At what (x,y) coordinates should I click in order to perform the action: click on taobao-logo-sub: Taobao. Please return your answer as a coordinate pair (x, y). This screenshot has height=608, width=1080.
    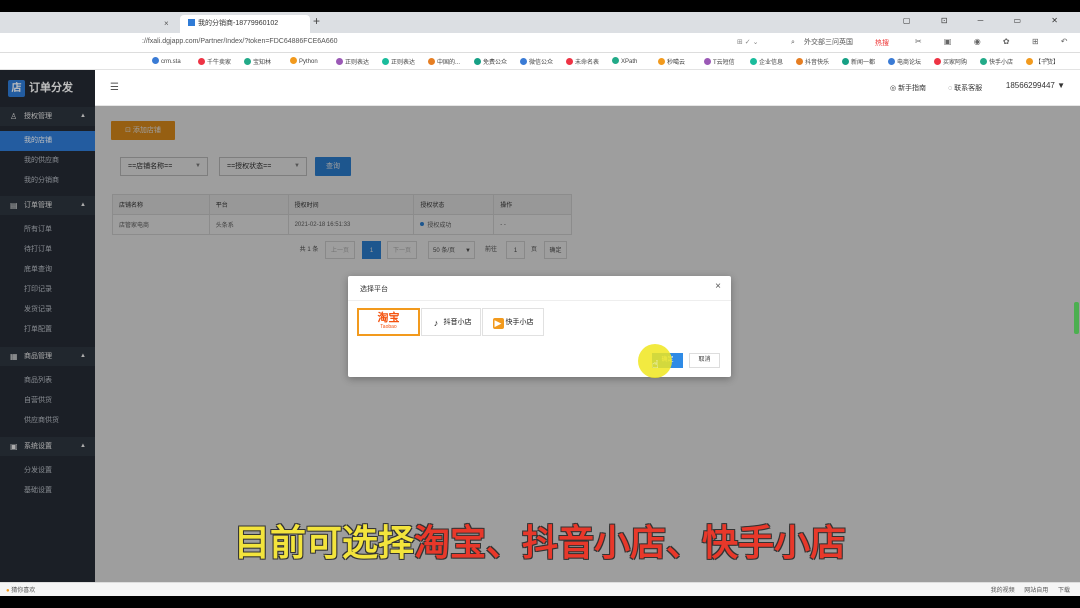
    Looking at the image, I should click on (388, 327).